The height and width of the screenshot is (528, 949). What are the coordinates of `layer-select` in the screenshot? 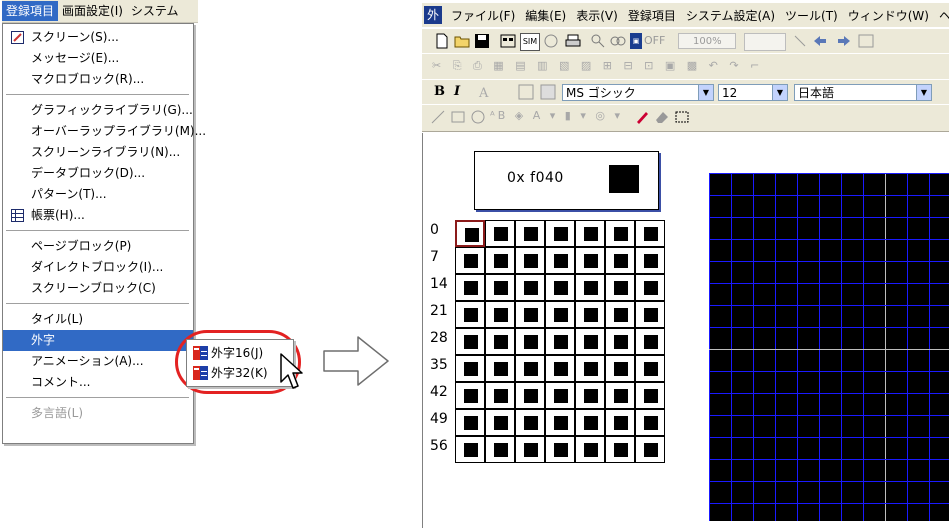 It's located at (765, 42).